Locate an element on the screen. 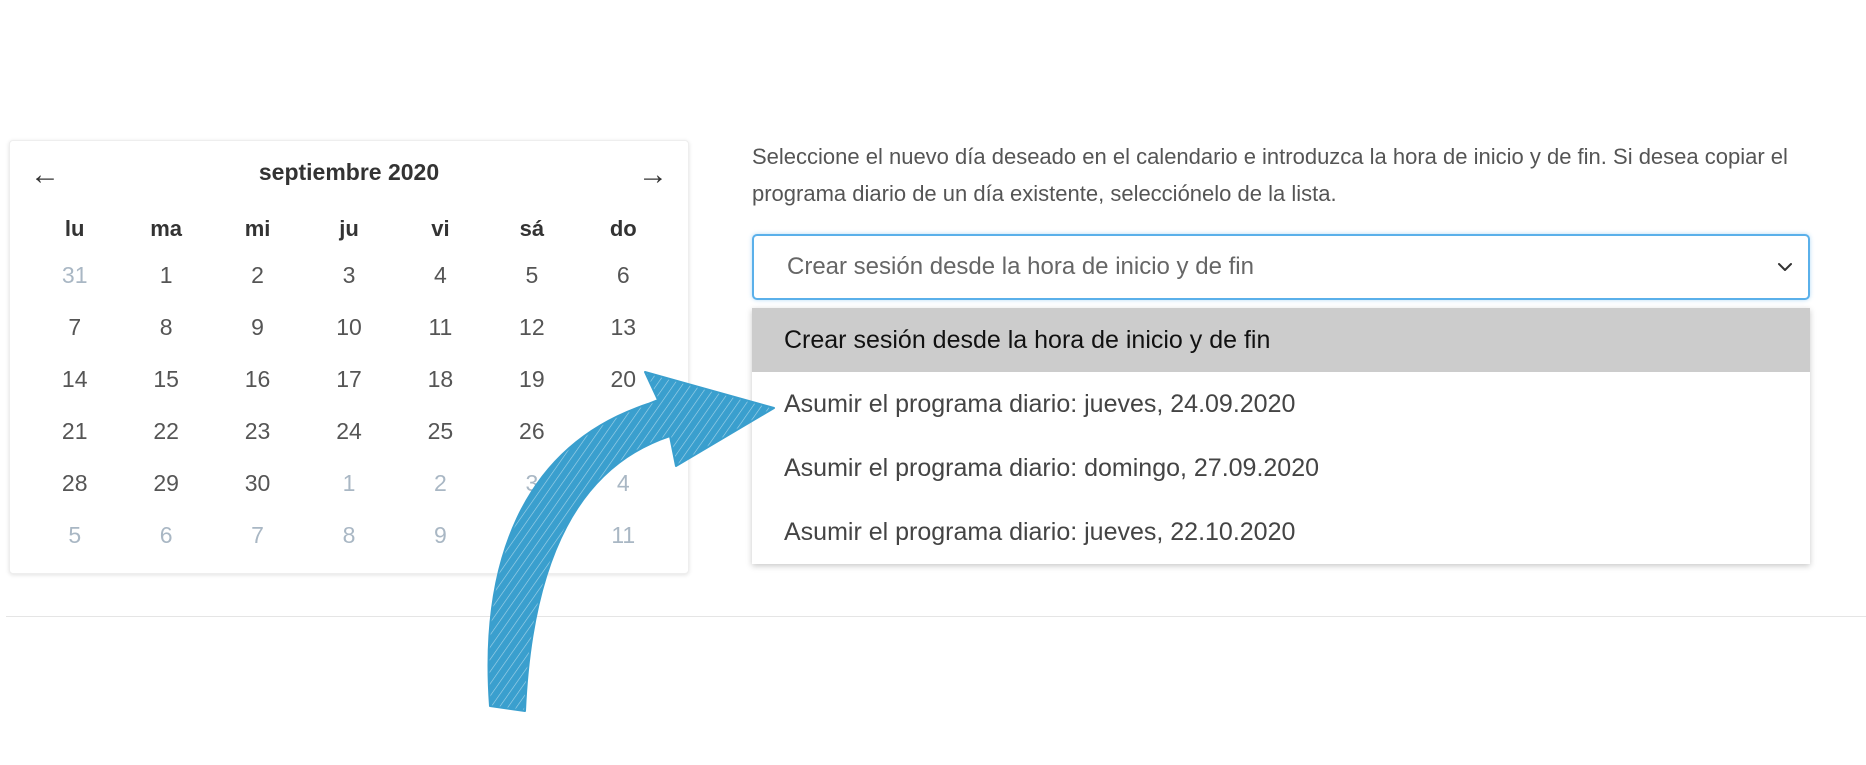 The image size is (1866, 765). calendar-day: 2 is located at coordinates (257, 275).